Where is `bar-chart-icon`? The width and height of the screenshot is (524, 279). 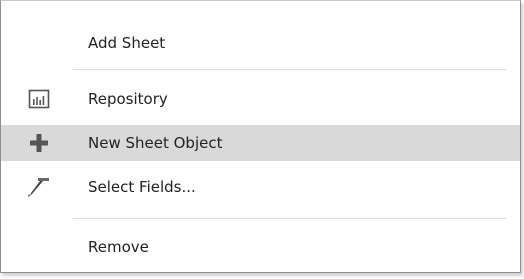 bar-chart-icon is located at coordinates (39, 99).